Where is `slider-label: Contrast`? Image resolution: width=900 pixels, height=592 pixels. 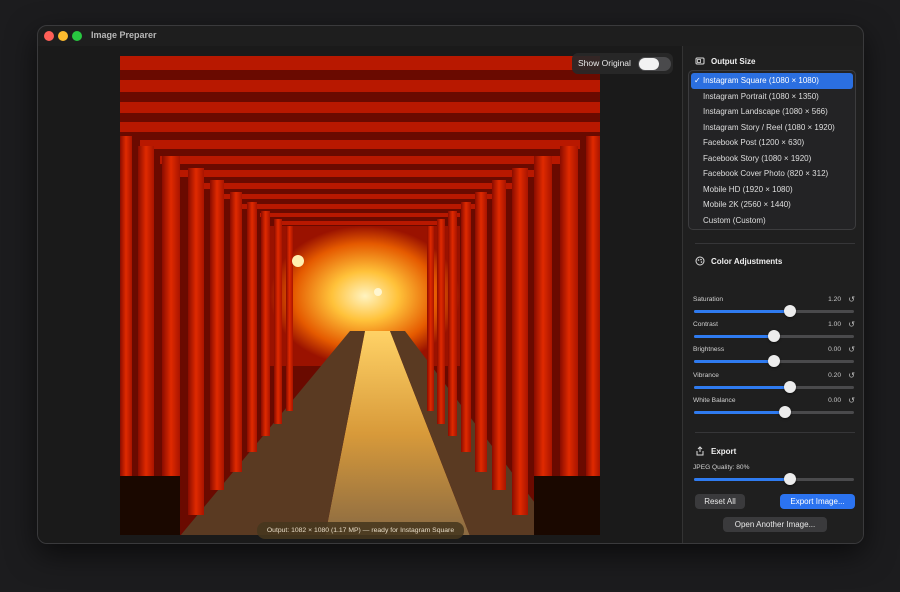 slider-label: Contrast is located at coordinates (705, 325).